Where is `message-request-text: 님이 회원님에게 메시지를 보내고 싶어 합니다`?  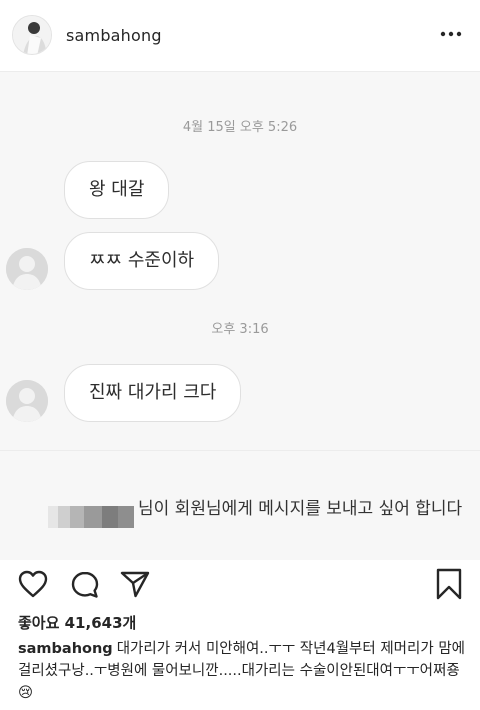
message-request-text: 님이 회원님에게 메시지를 보내고 싶어 합니다 is located at coordinates (300, 509).